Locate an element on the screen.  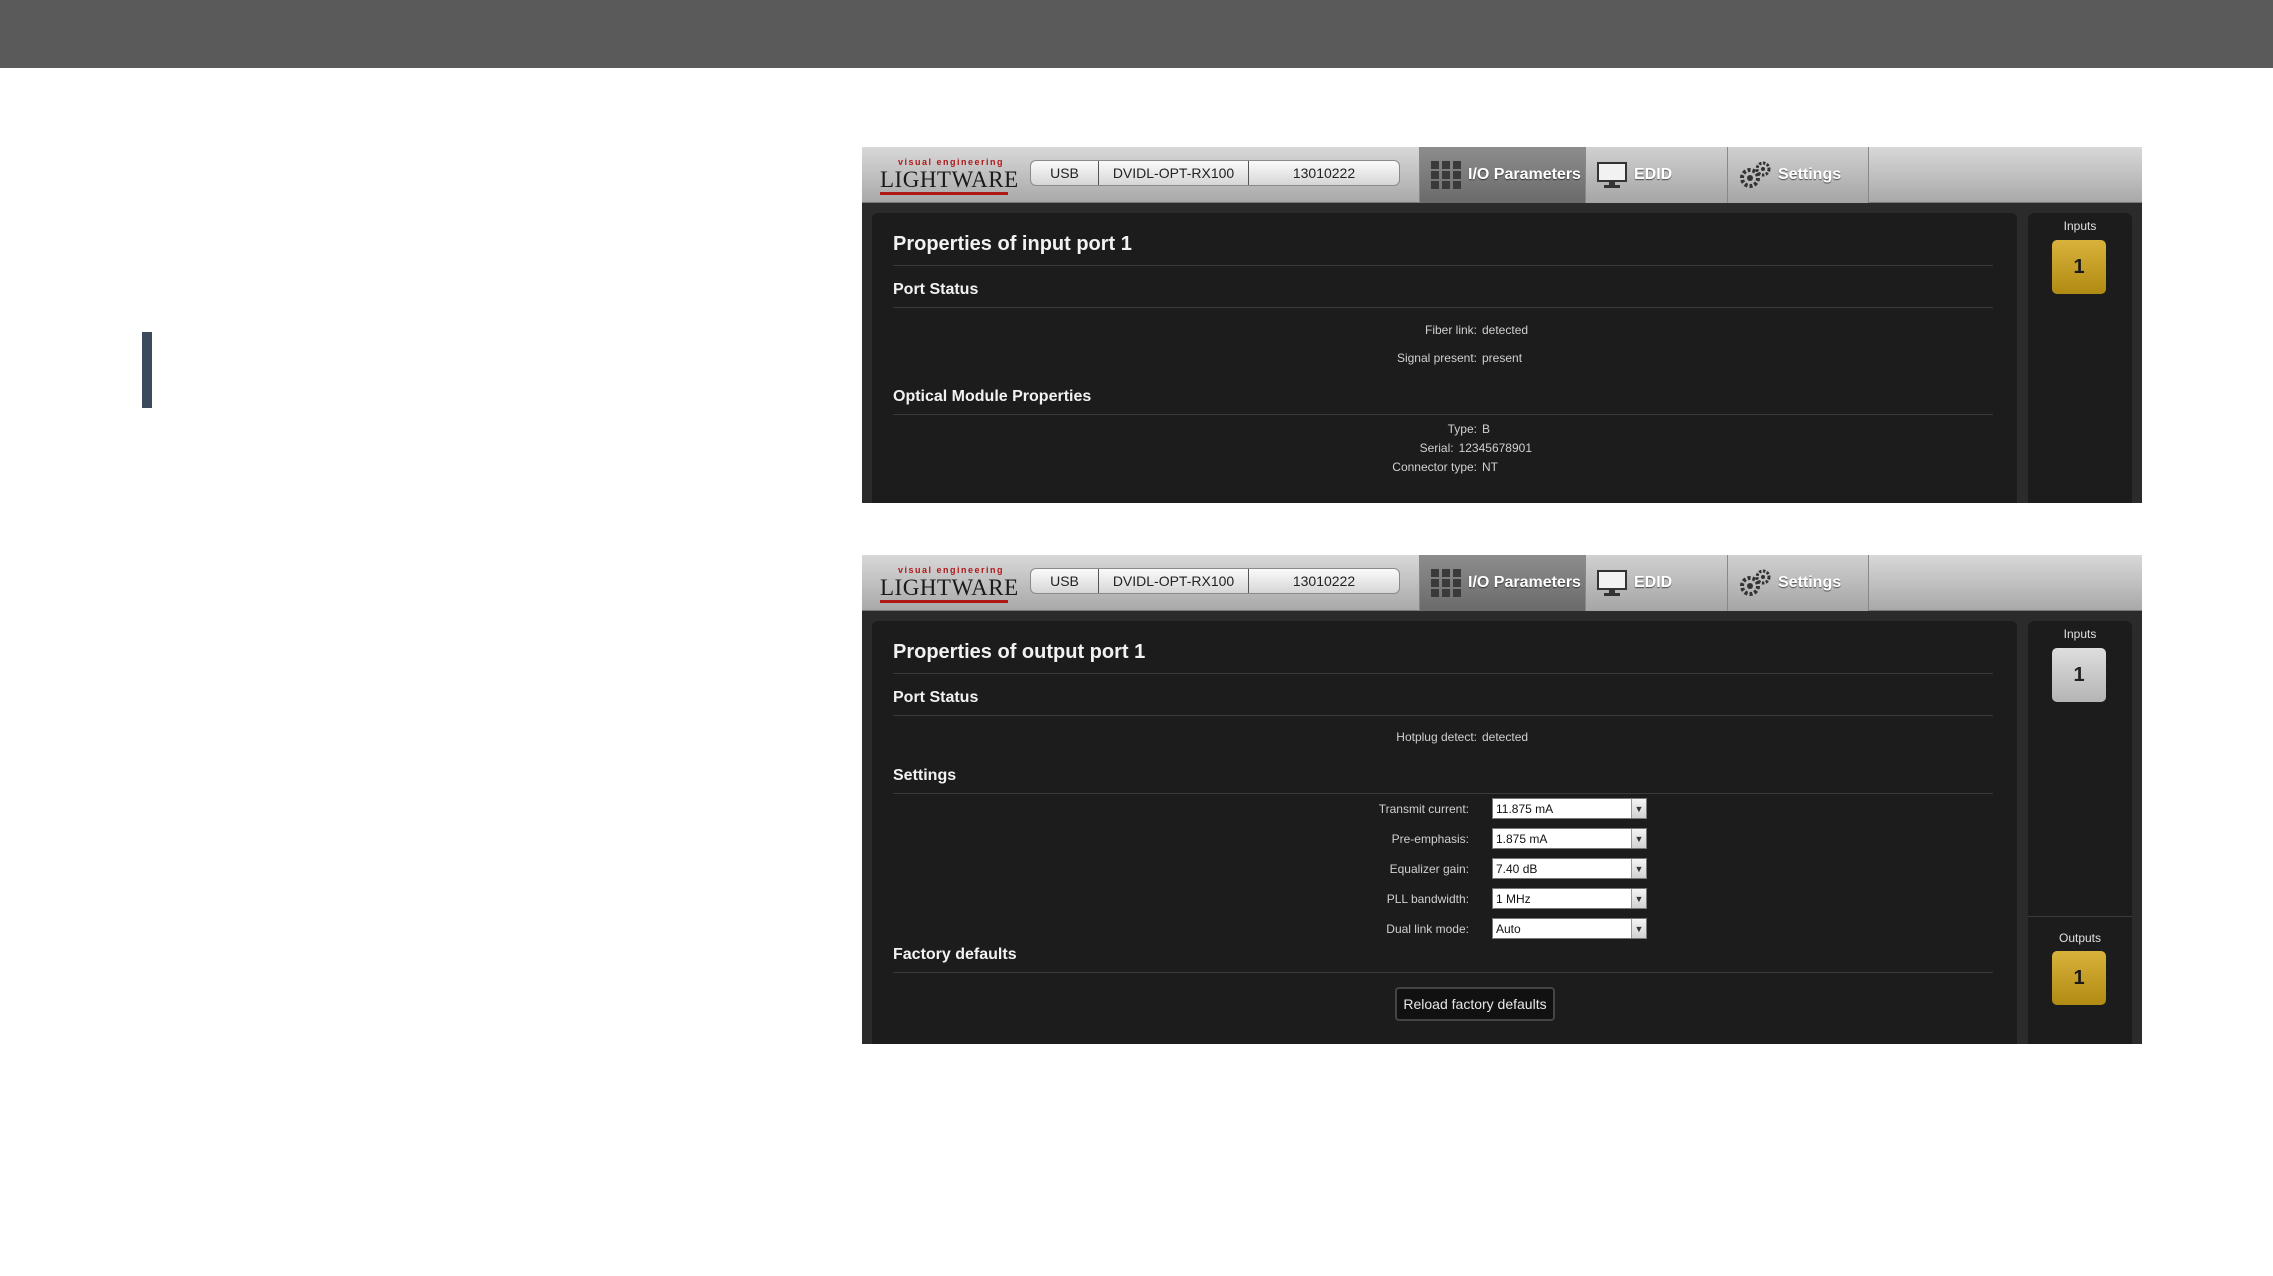
row-label: Pre-emphasis: is located at coordinates (1430, 838).